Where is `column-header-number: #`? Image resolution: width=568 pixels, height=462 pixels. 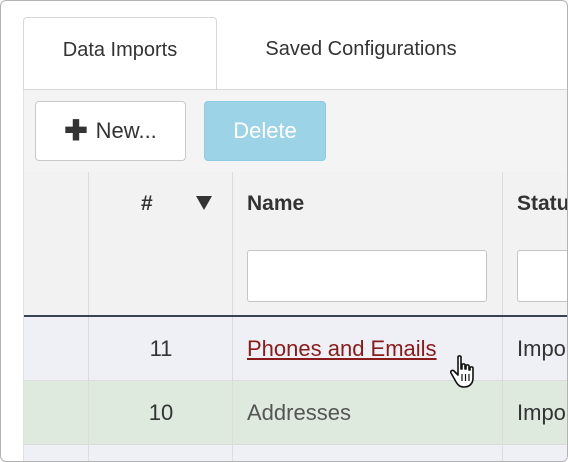 column-header-number: # is located at coordinates (147, 204).